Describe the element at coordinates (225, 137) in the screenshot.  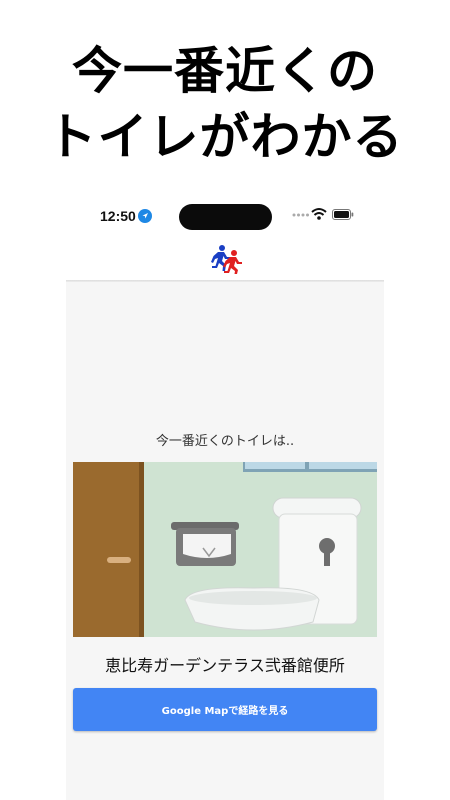
I see `promo-headline-line2: トイレがわかる` at that location.